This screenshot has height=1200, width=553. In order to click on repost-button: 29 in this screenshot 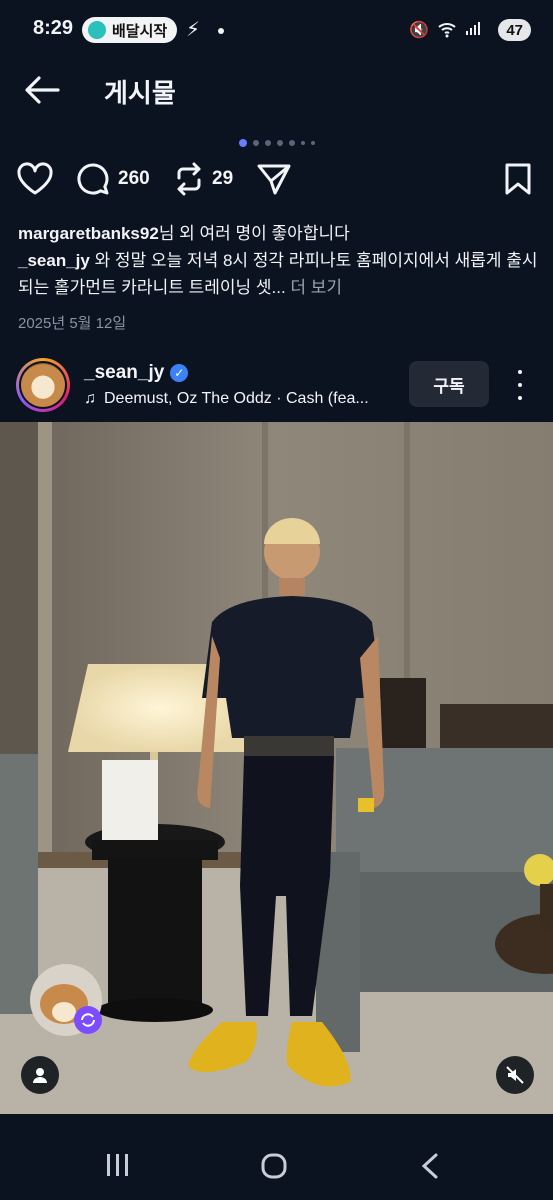, I will do `click(203, 179)`.